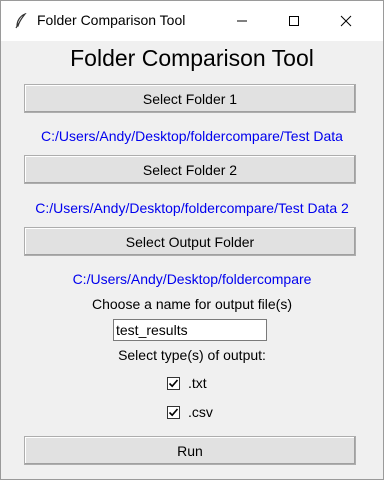  I want to click on txt-label: .txt, so click(197, 383).